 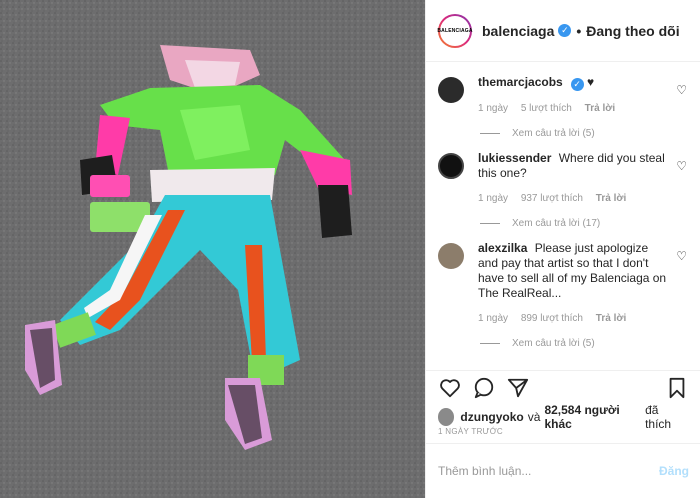 What do you see at coordinates (556, 223) in the screenshot?
I see `view-replies-label: Xem câu trả lời (17)` at bounding box center [556, 223].